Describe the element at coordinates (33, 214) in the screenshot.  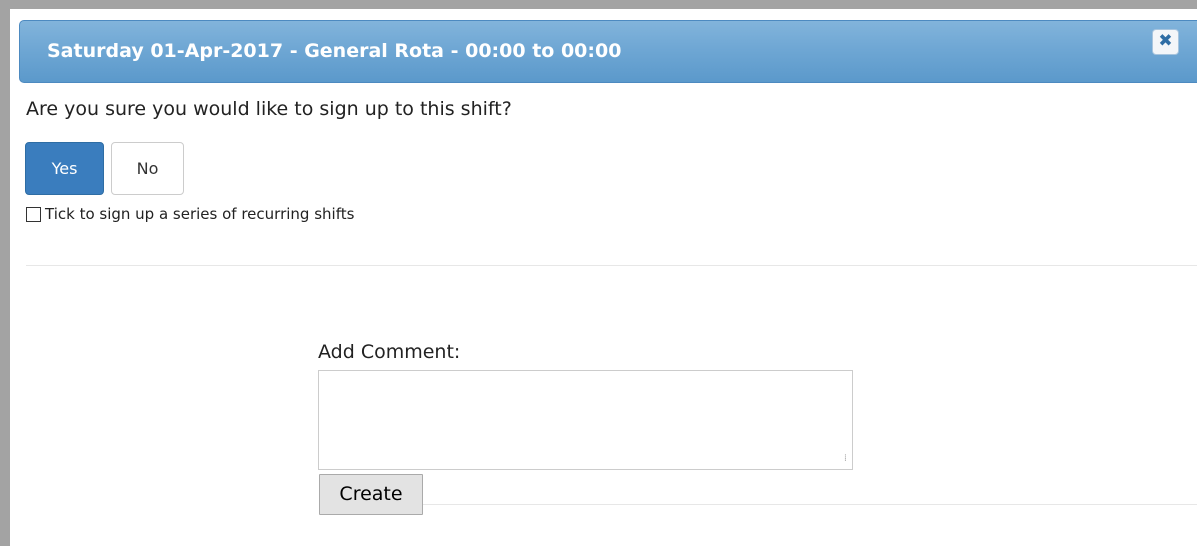
I see `recurring-checkbox` at that location.